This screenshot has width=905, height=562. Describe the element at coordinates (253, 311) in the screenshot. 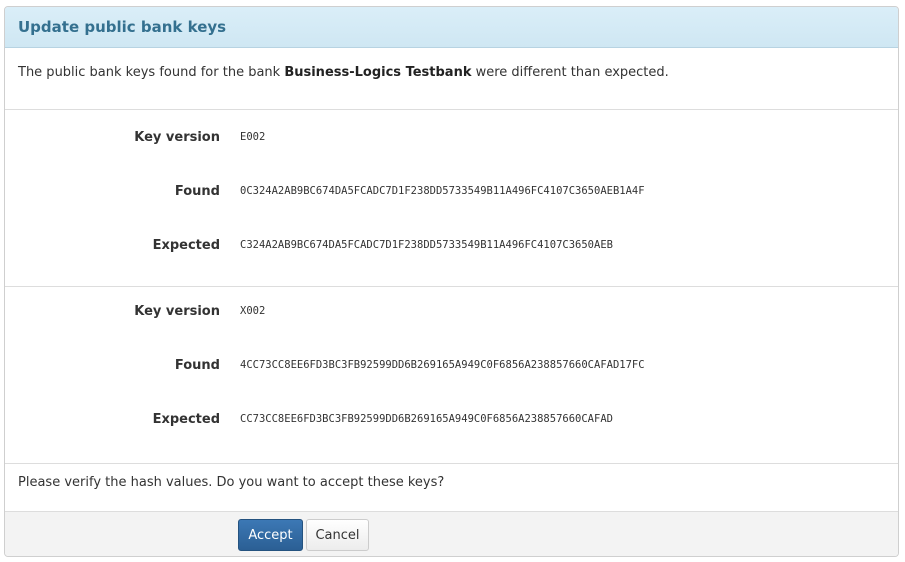

I see `key-version-value: X002` at that location.